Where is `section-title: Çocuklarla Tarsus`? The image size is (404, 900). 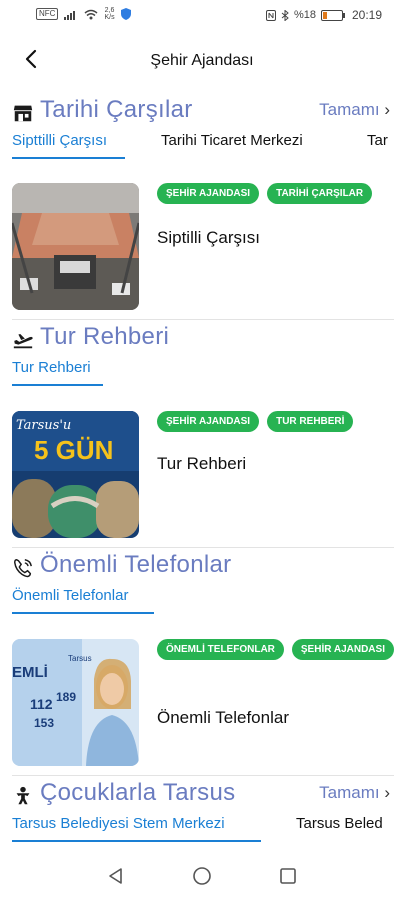
section-title: Çocuklarla Tarsus is located at coordinates (138, 792).